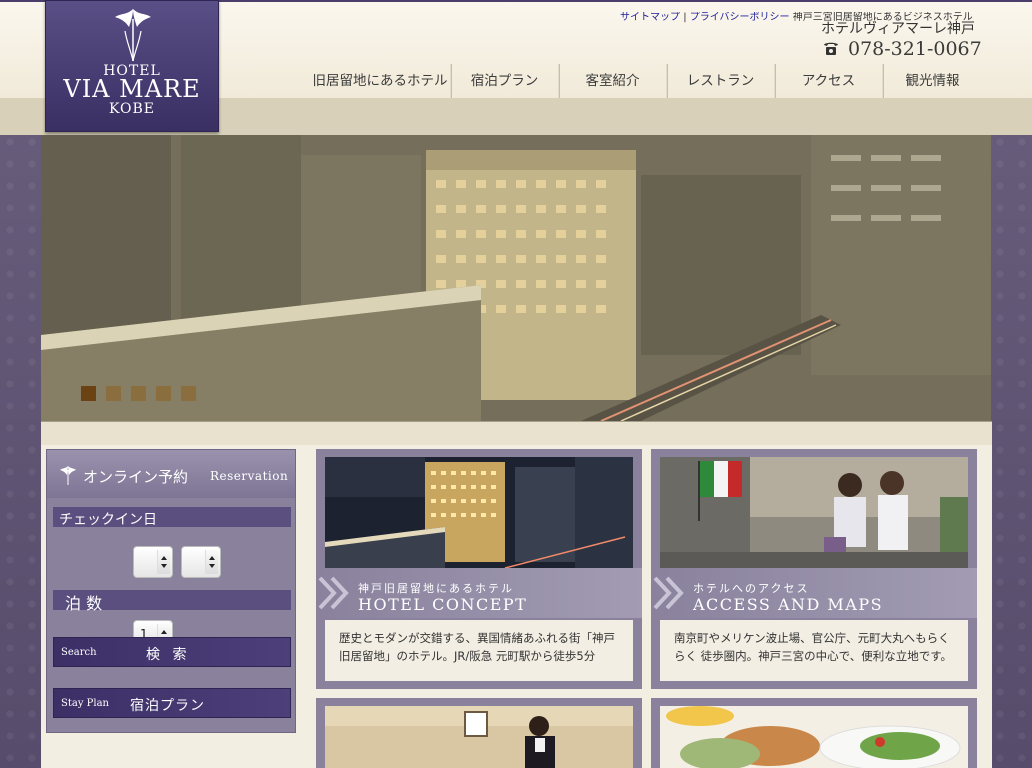 This screenshot has height=768, width=1032. What do you see at coordinates (249, 476) in the screenshot?
I see `reservation-title-en: Reservation` at bounding box center [249, 476].